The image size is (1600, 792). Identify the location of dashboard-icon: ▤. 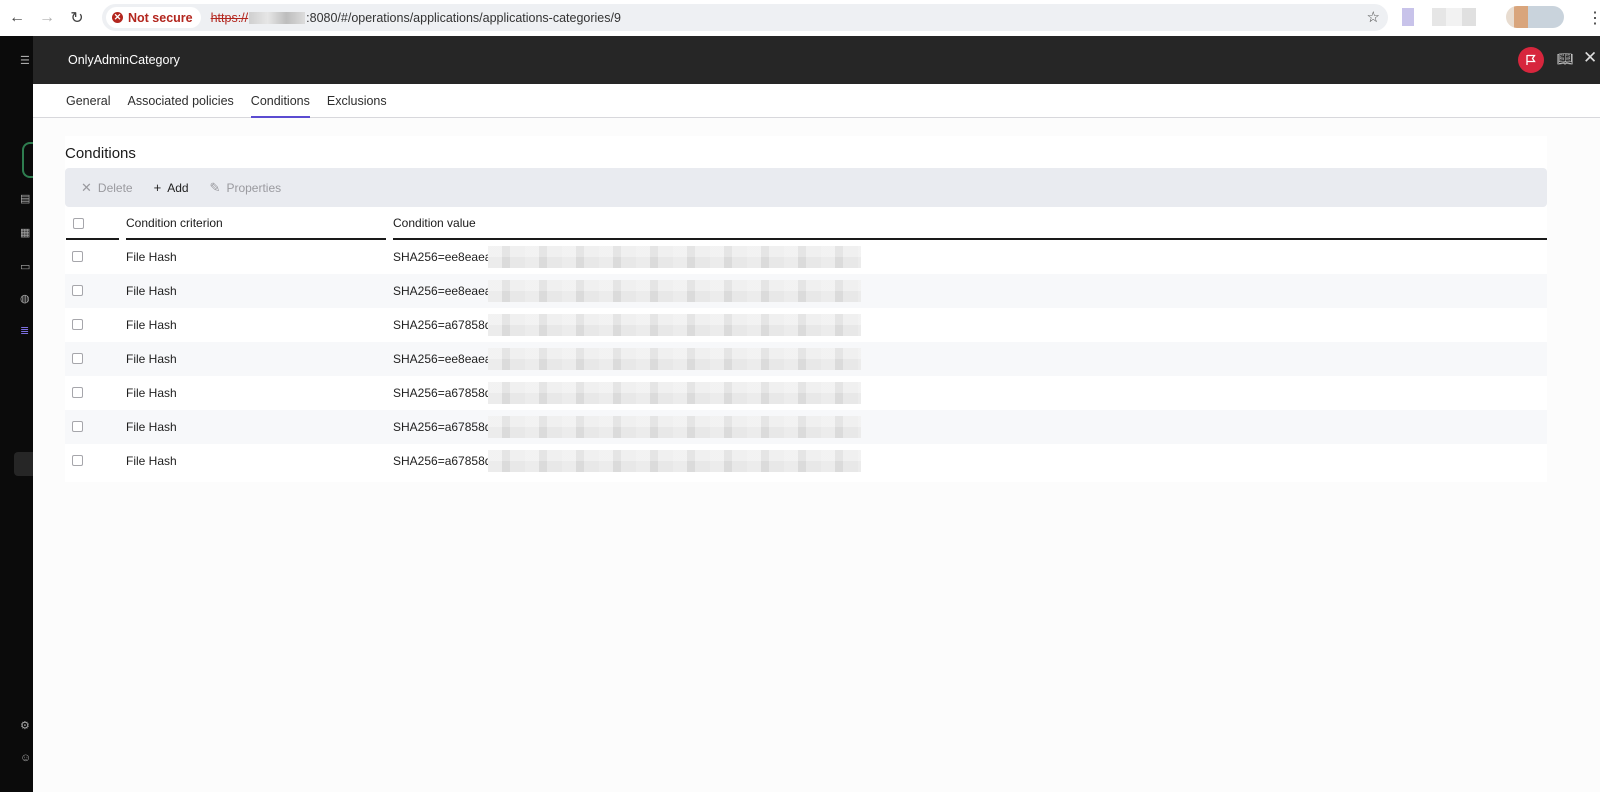
(26, 198).